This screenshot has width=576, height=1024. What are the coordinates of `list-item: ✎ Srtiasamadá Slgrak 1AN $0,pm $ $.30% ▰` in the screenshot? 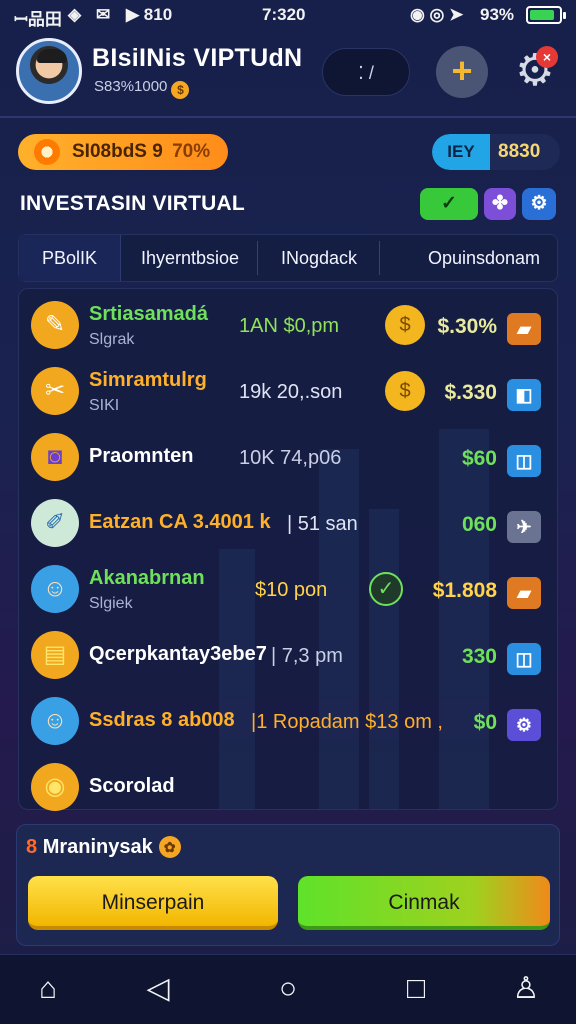 It's located at (289, 328).